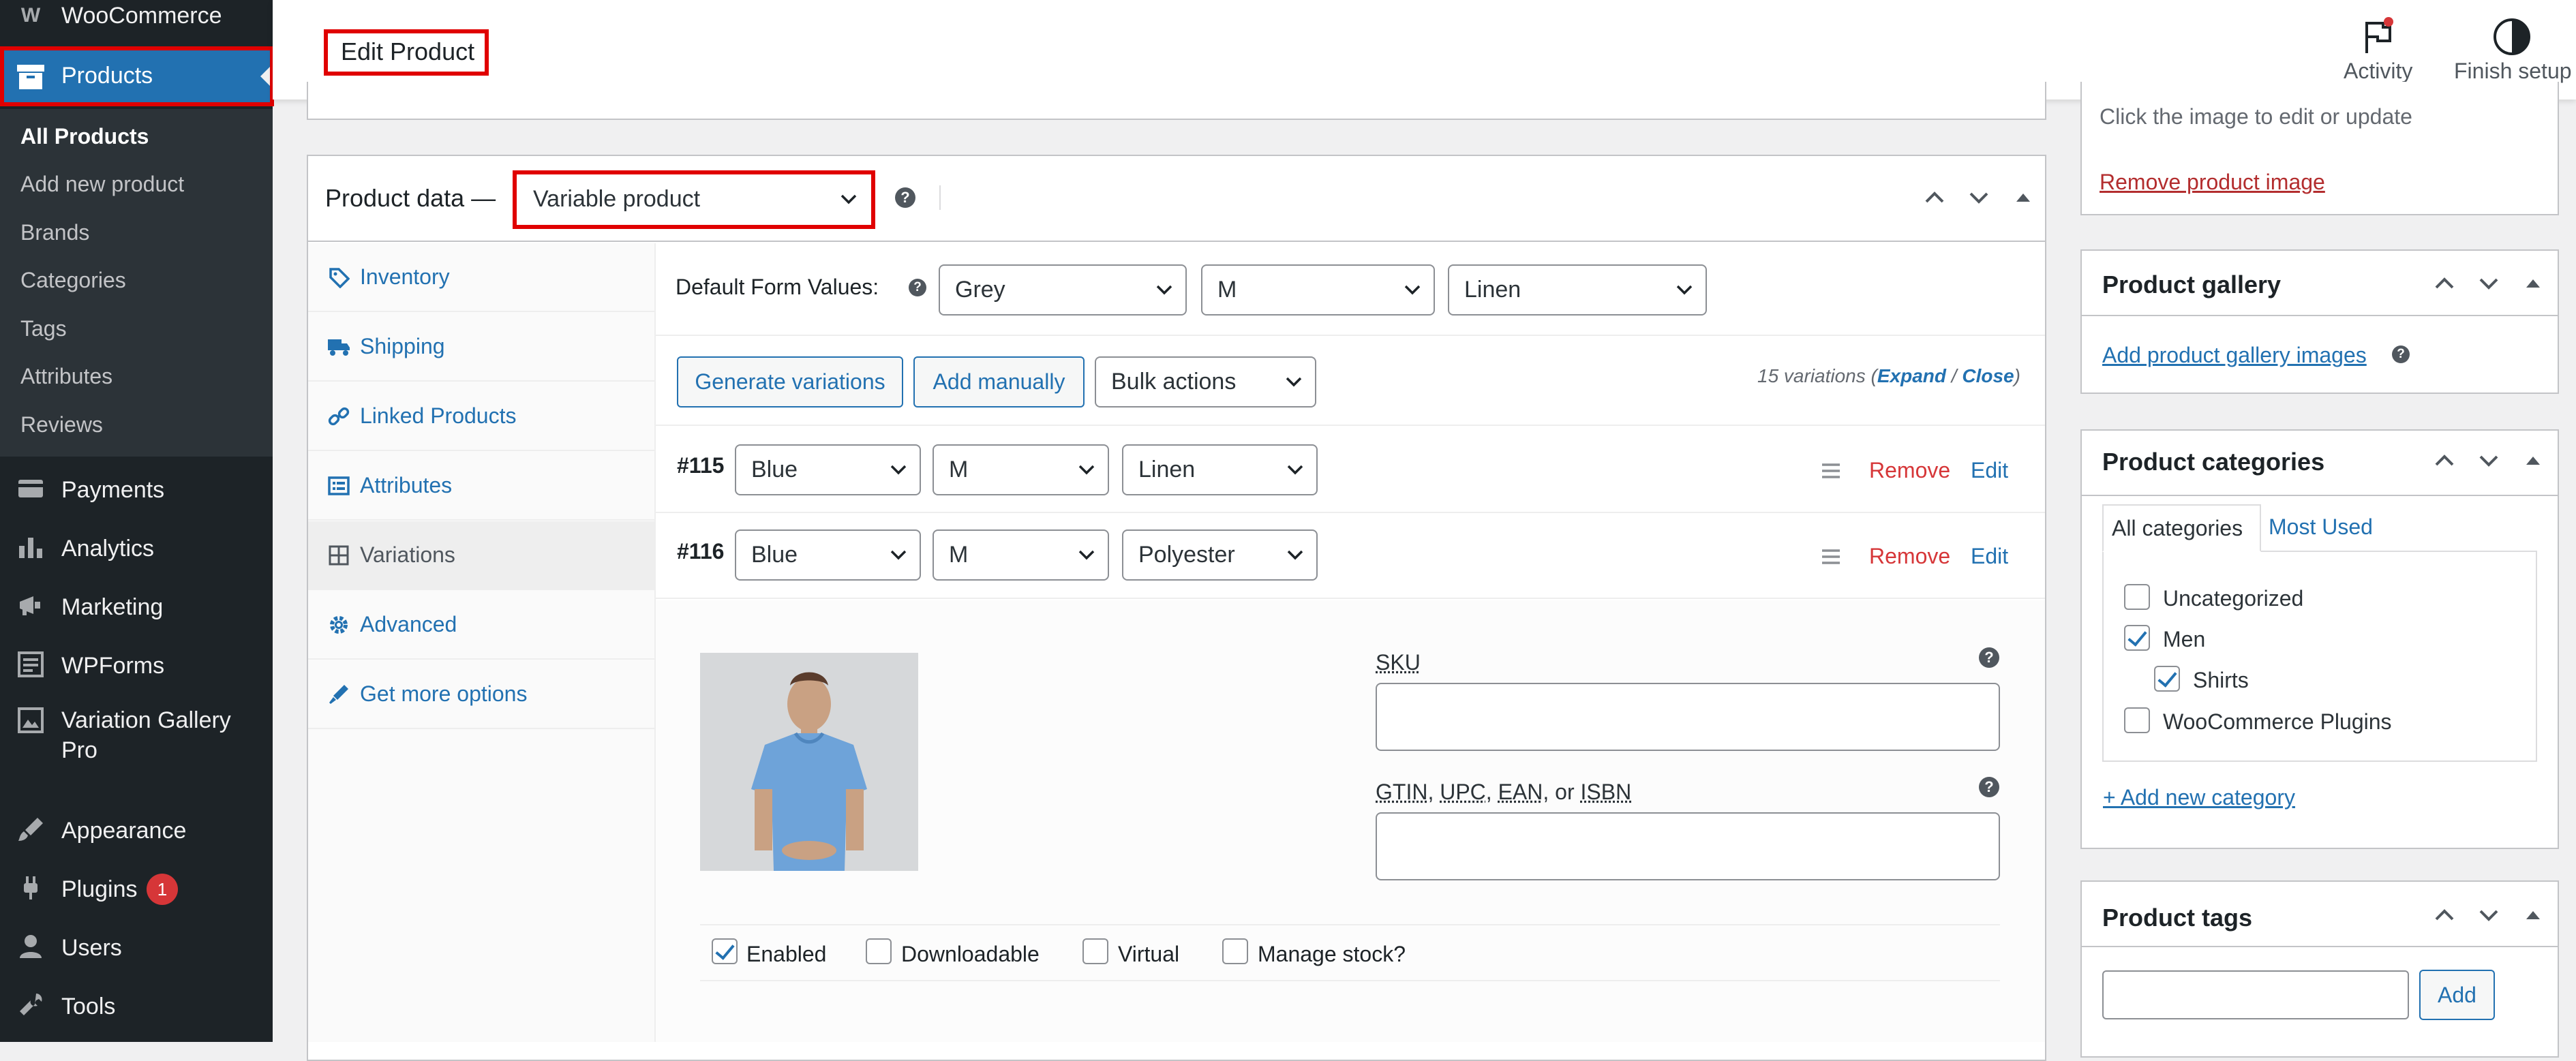 The height and width of the screenshot is (1061, 2576). I want to click on tab-get-more-options: Get more options, so click(481, 694).